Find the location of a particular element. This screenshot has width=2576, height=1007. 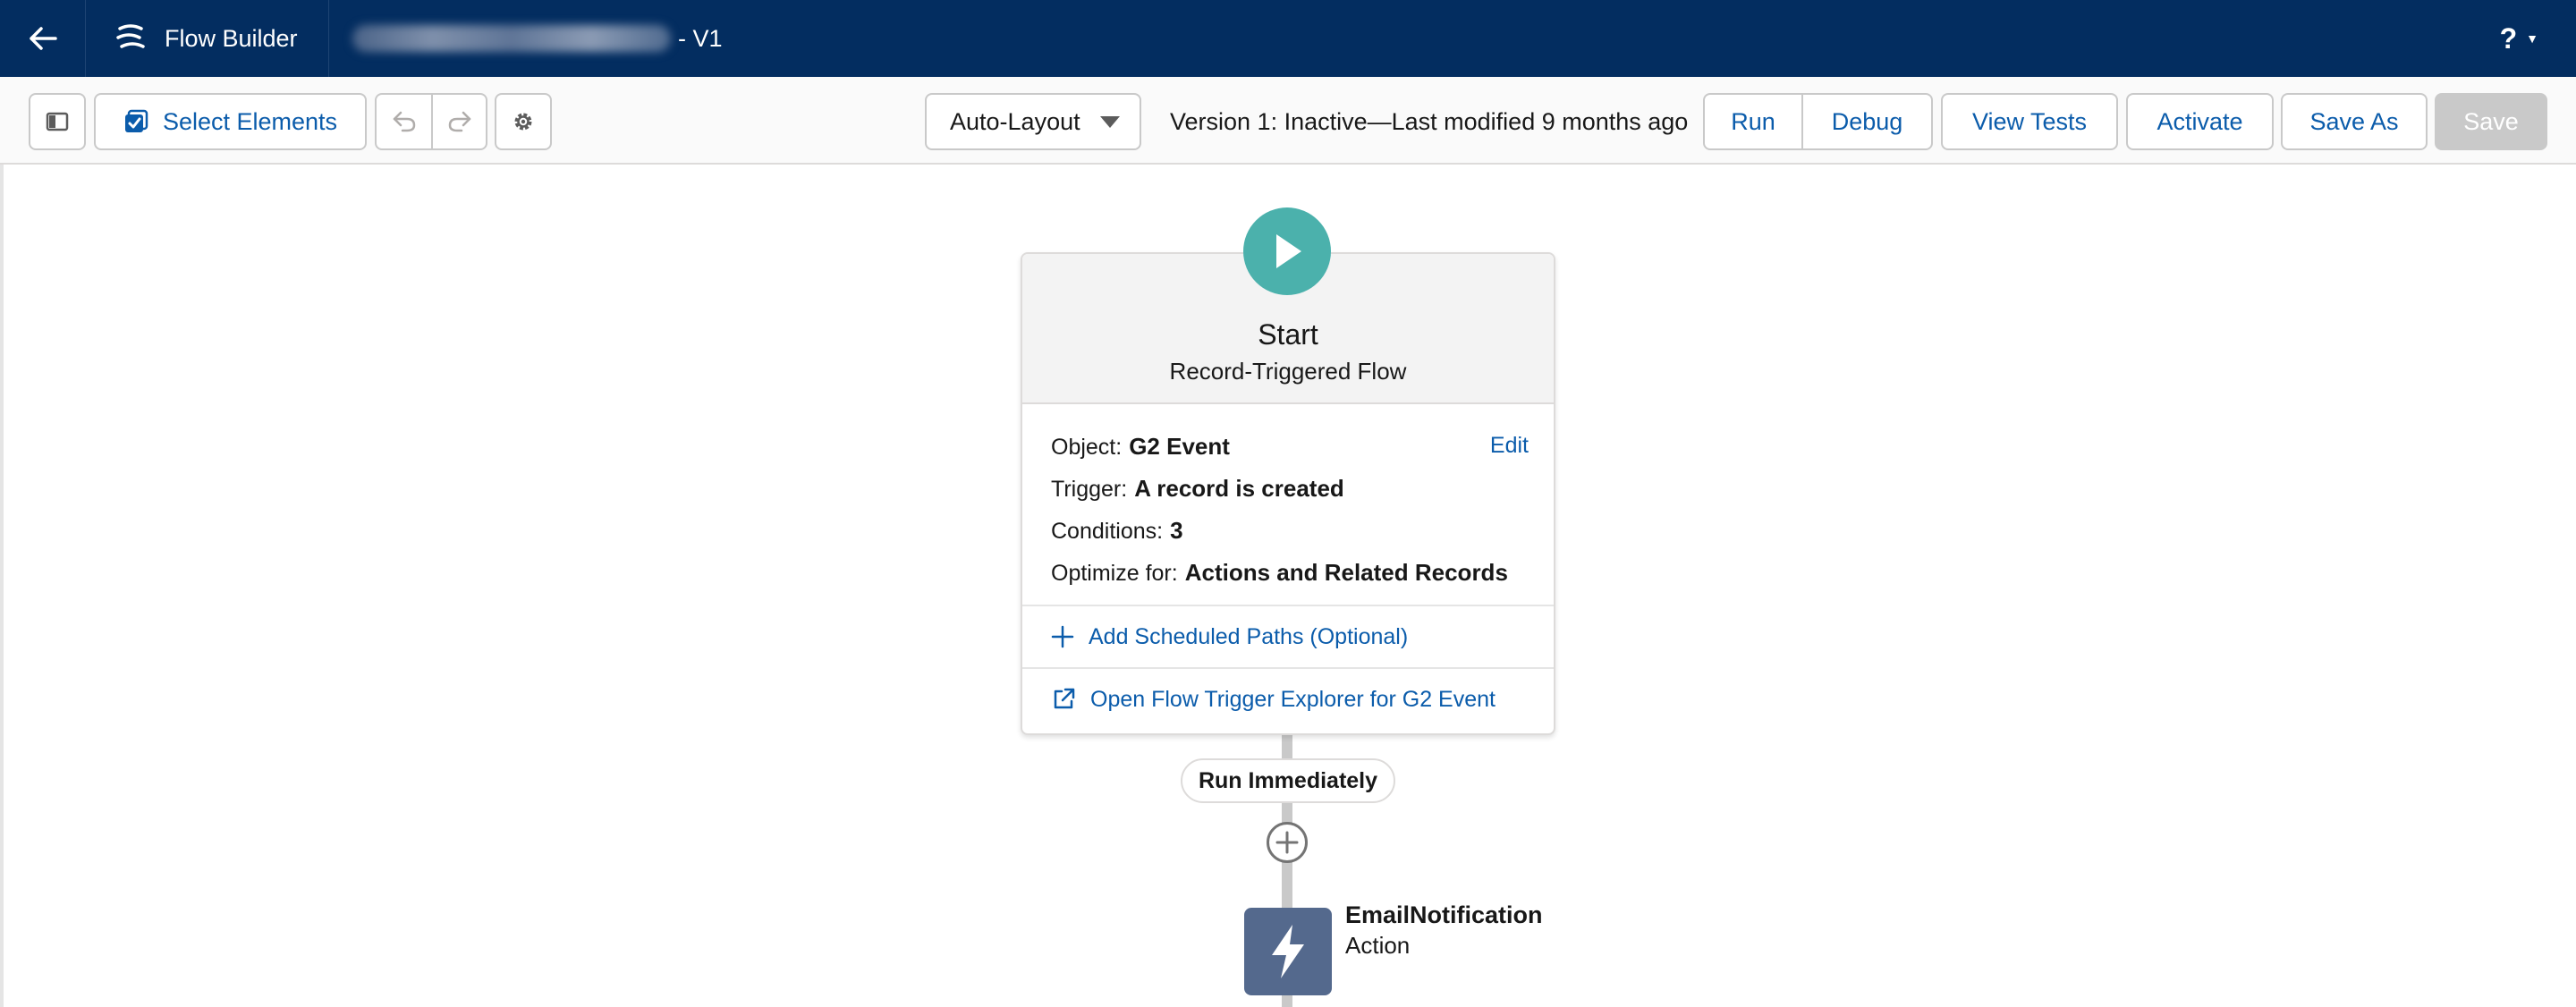

undo-icon is located at coordinates (404, 122).